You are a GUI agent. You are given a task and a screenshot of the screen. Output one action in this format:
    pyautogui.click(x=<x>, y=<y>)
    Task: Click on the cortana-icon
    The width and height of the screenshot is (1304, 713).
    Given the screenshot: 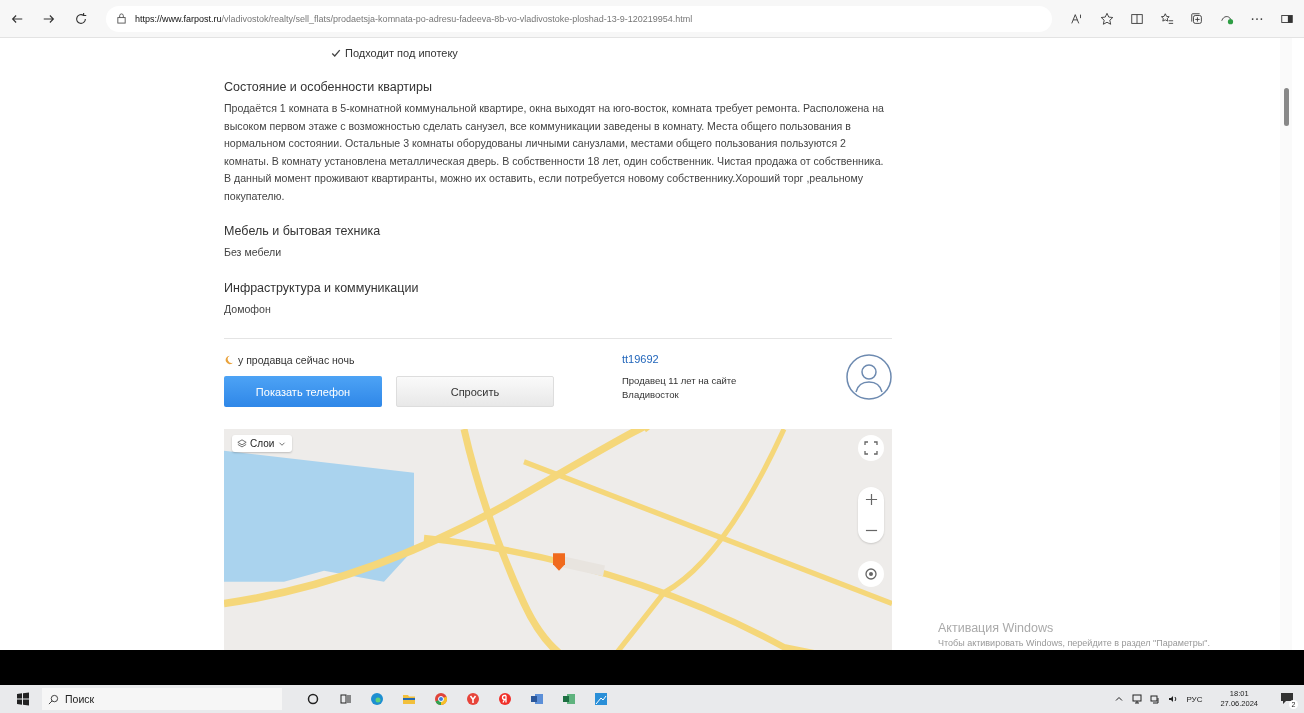 What is the action you would take?
    pyautogui.click(x=313, y=699)
    